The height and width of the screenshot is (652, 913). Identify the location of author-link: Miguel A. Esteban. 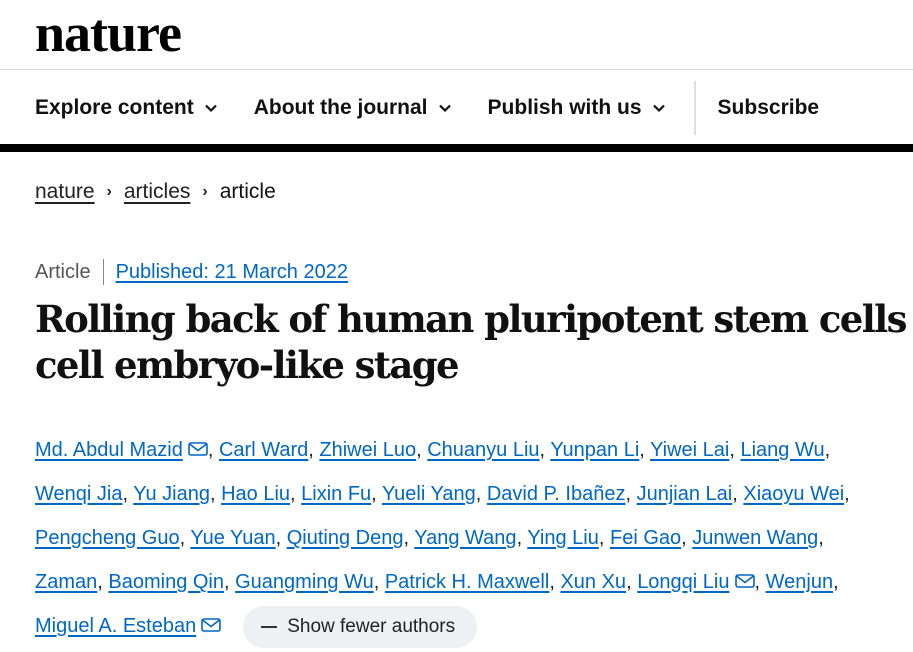
(115, 626).